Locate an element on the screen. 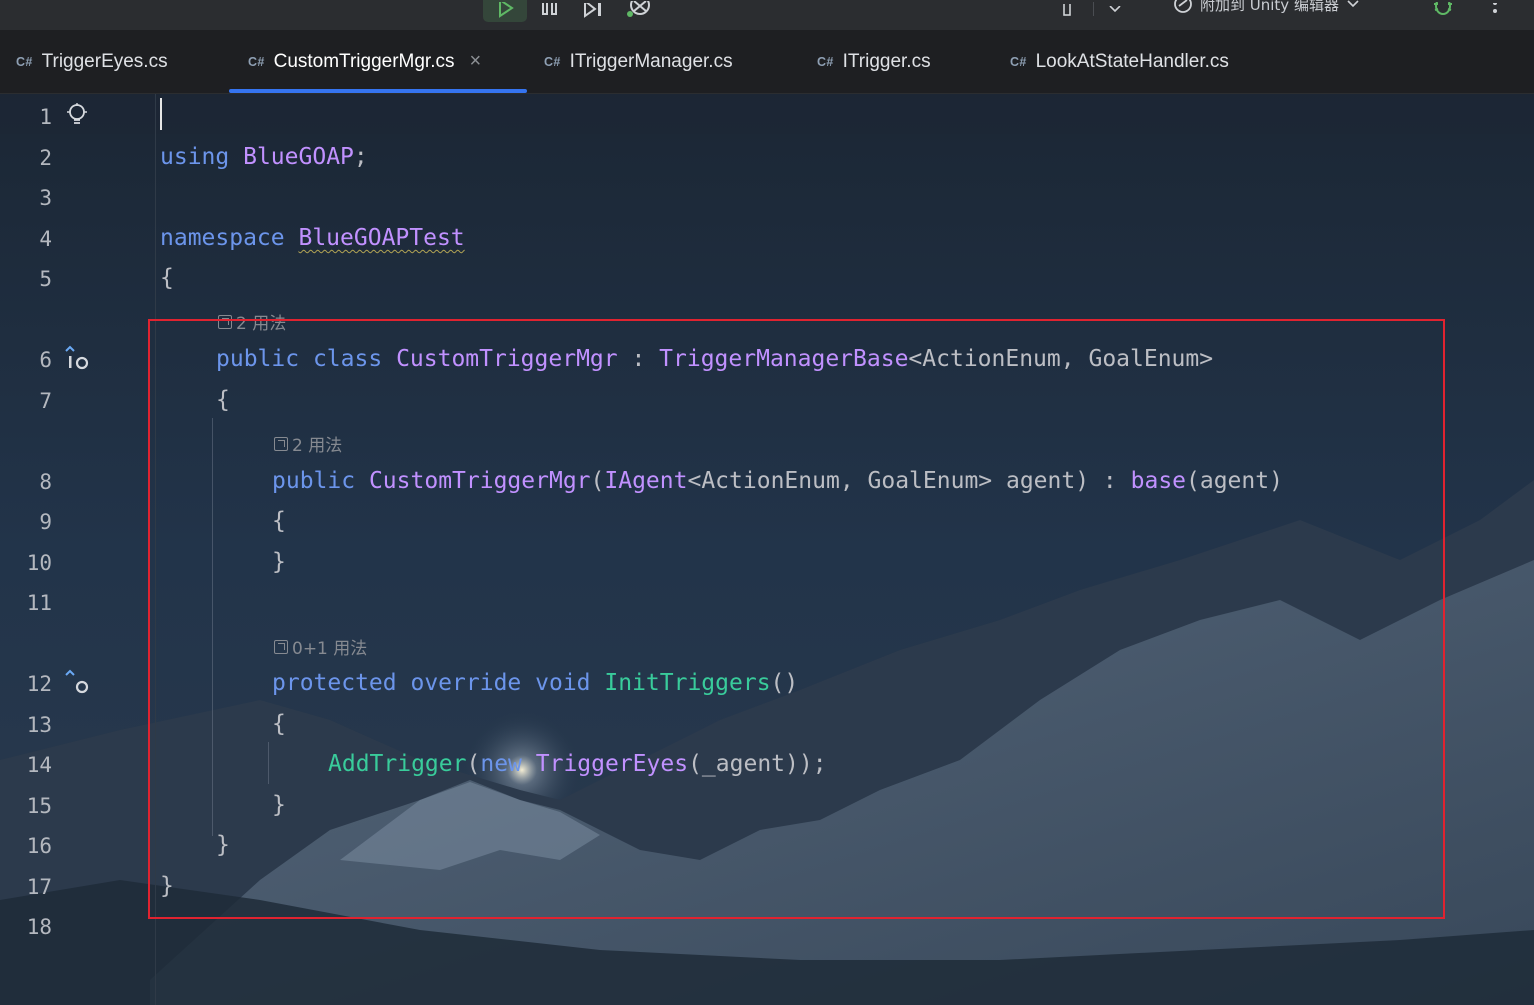 This screenshot has height=1005, width=1534. tab-label: TriggerEyes.cs is located at coordinates (104, 61).